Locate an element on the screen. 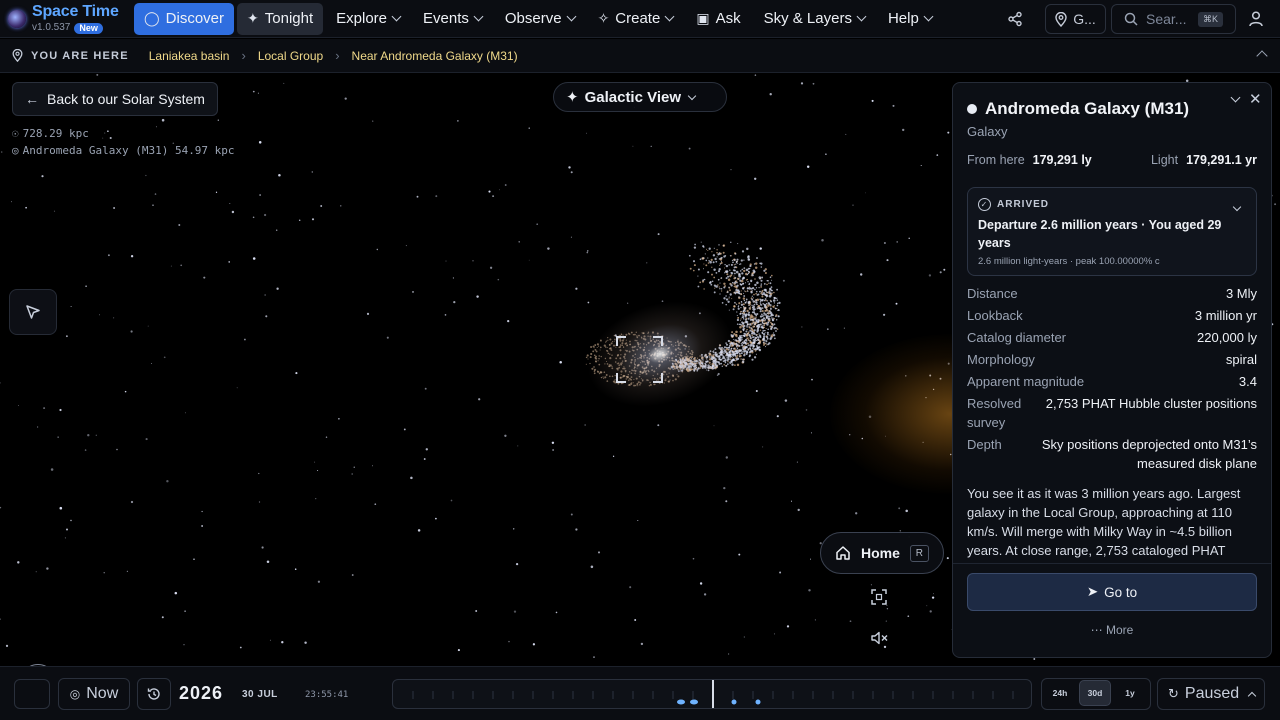 Image resolution: width=1280 pixels, height=720 pixels. distance-row: From here 179,291 ly Light 179,291.1 yr is located at coordinates (1112, 160).